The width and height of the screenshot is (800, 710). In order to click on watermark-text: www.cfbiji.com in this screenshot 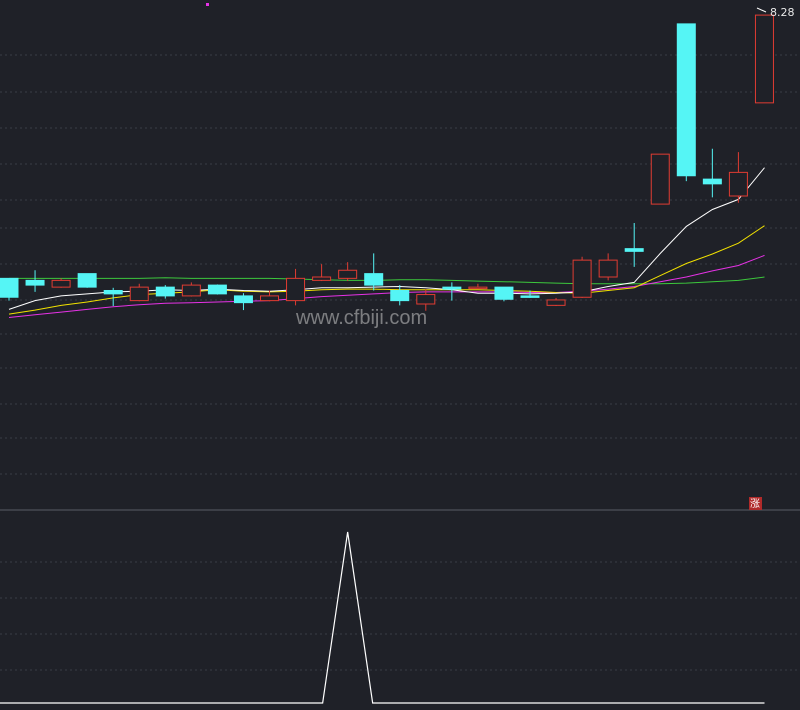, I will do `click(361, 318)`.